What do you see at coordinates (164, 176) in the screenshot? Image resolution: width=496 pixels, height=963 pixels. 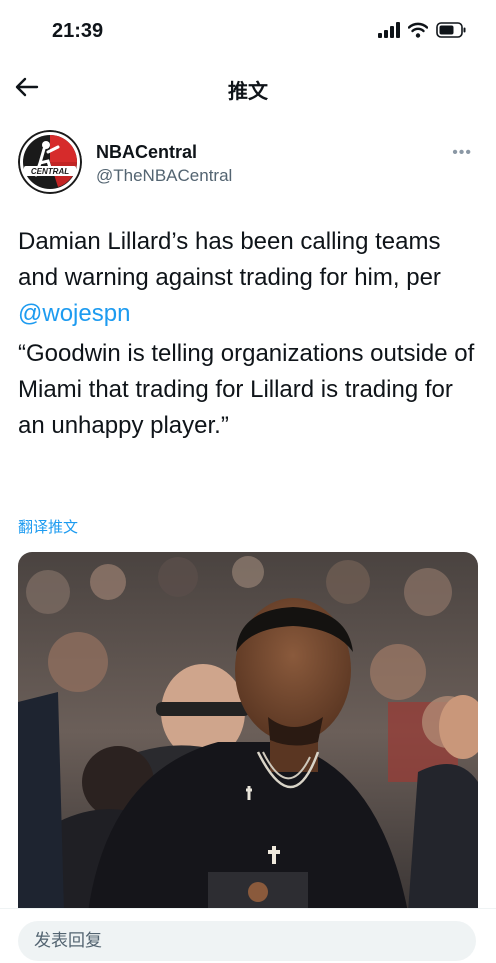 I see `author-handle: @TheNBACentral` at bounding box center [164, 176].